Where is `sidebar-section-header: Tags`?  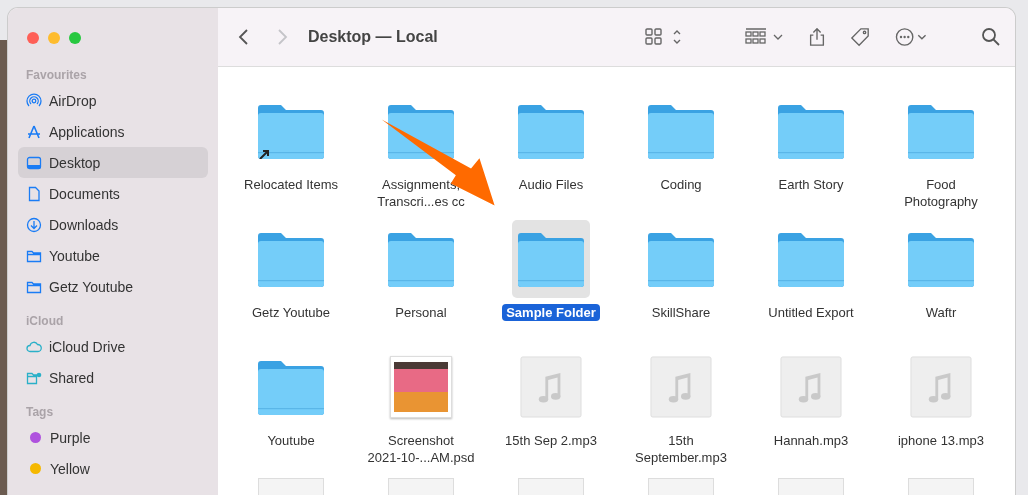 sidebar-section-header: Tags is located at coordinates (40, 412).